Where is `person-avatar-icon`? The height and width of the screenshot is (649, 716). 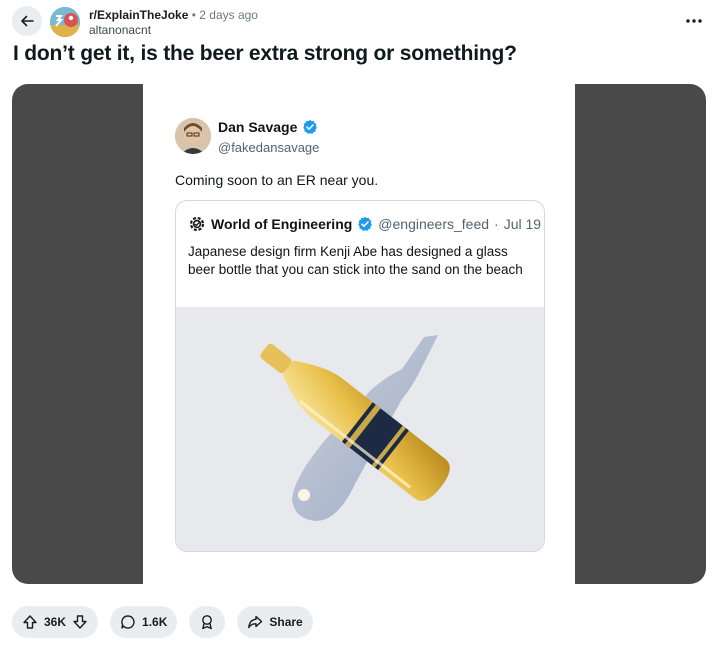 person-avatar-icon is located at coordinates (193, 136).